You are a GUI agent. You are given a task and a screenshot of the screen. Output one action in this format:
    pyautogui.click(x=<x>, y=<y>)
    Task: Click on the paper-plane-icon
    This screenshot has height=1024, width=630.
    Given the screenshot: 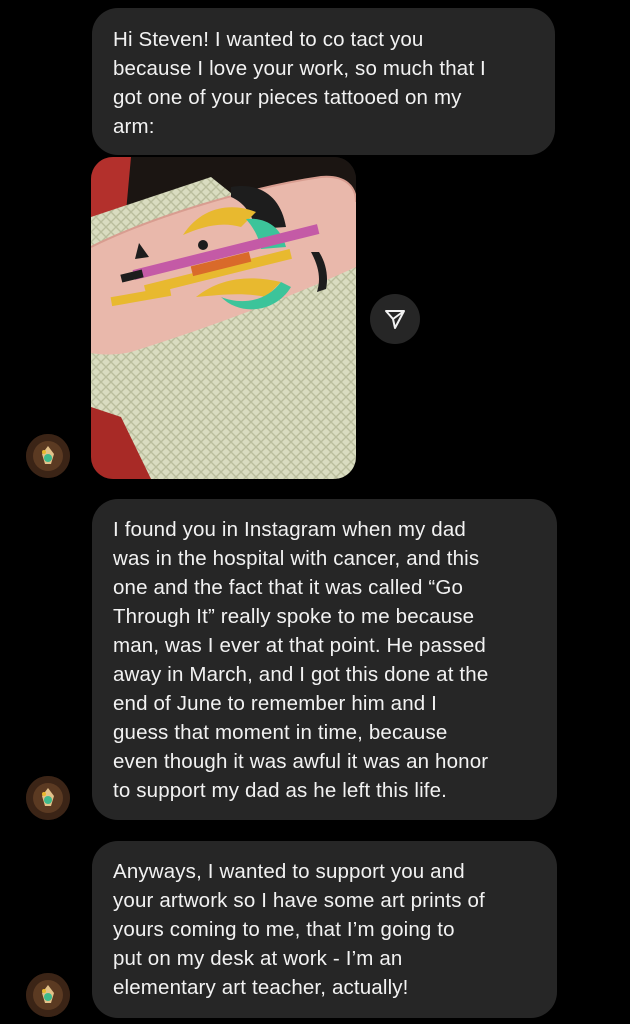 What is the action you would take?
    pyautogui.click(x=395, y=319)
    